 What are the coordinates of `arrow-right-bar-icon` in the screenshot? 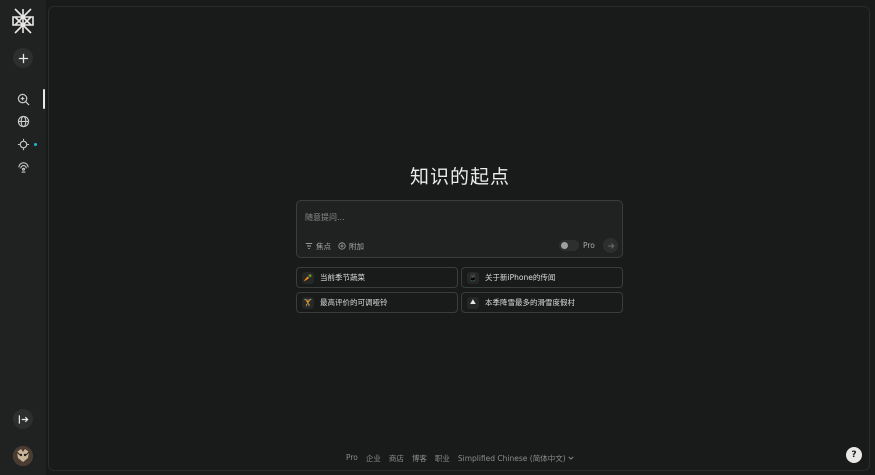 It's located at (23, 419).